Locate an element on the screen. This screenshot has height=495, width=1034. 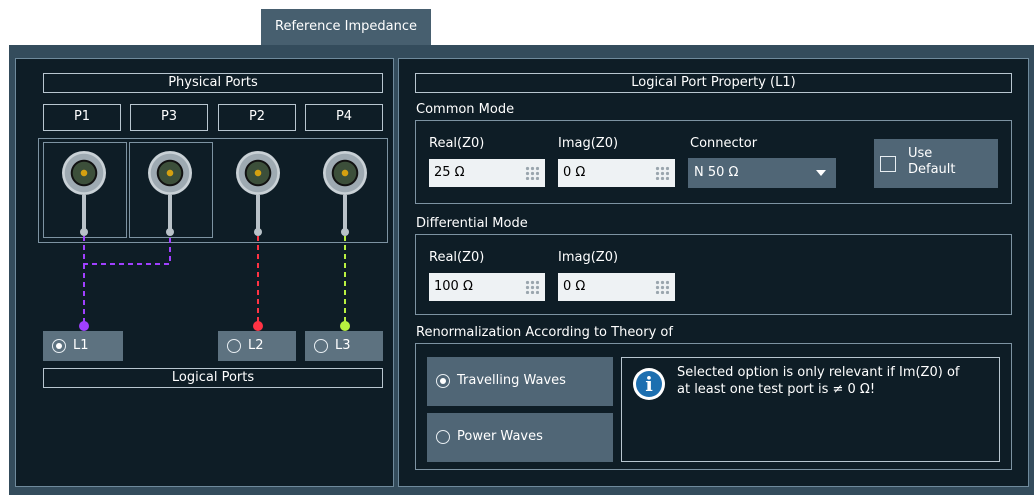
logical-port-l3: L3 is located at coordinates (344, 346).